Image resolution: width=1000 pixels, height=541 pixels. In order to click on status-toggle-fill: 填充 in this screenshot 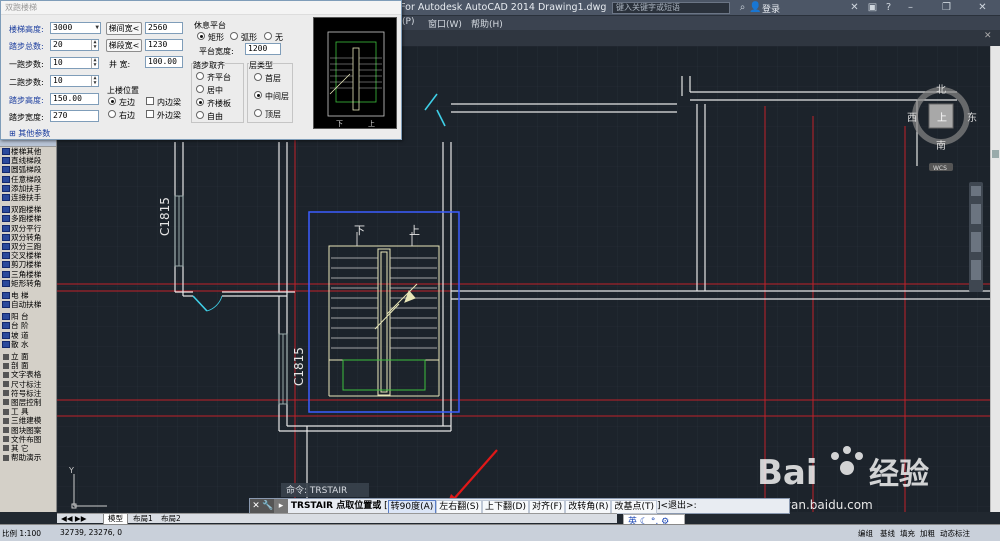, I will do `click(907, 533)`.